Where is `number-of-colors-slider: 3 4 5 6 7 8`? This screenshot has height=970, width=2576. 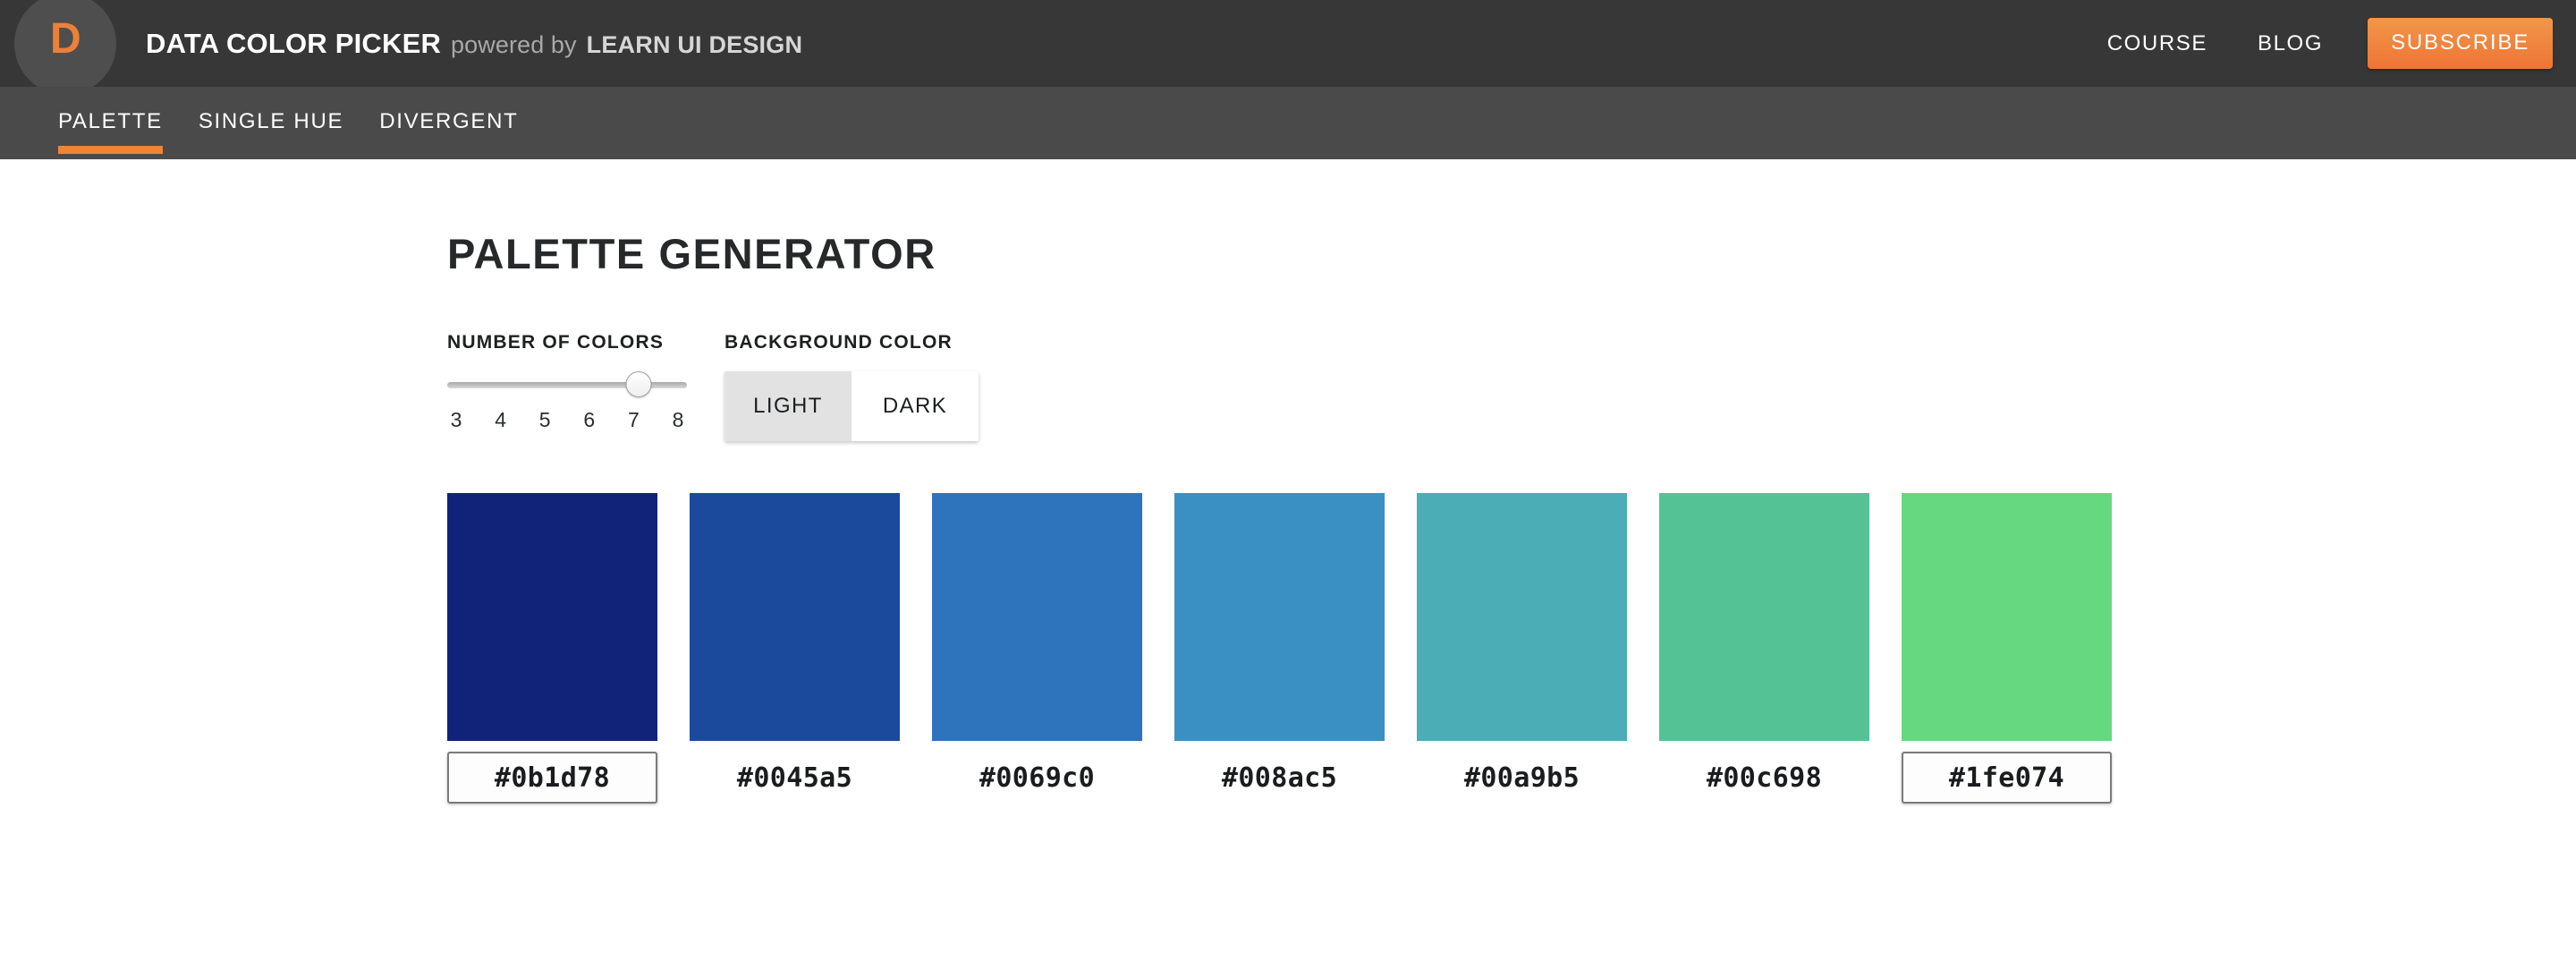
number-of-colors-slider: 3 4 5 6 7 8 is located at coordinates (567, 401).